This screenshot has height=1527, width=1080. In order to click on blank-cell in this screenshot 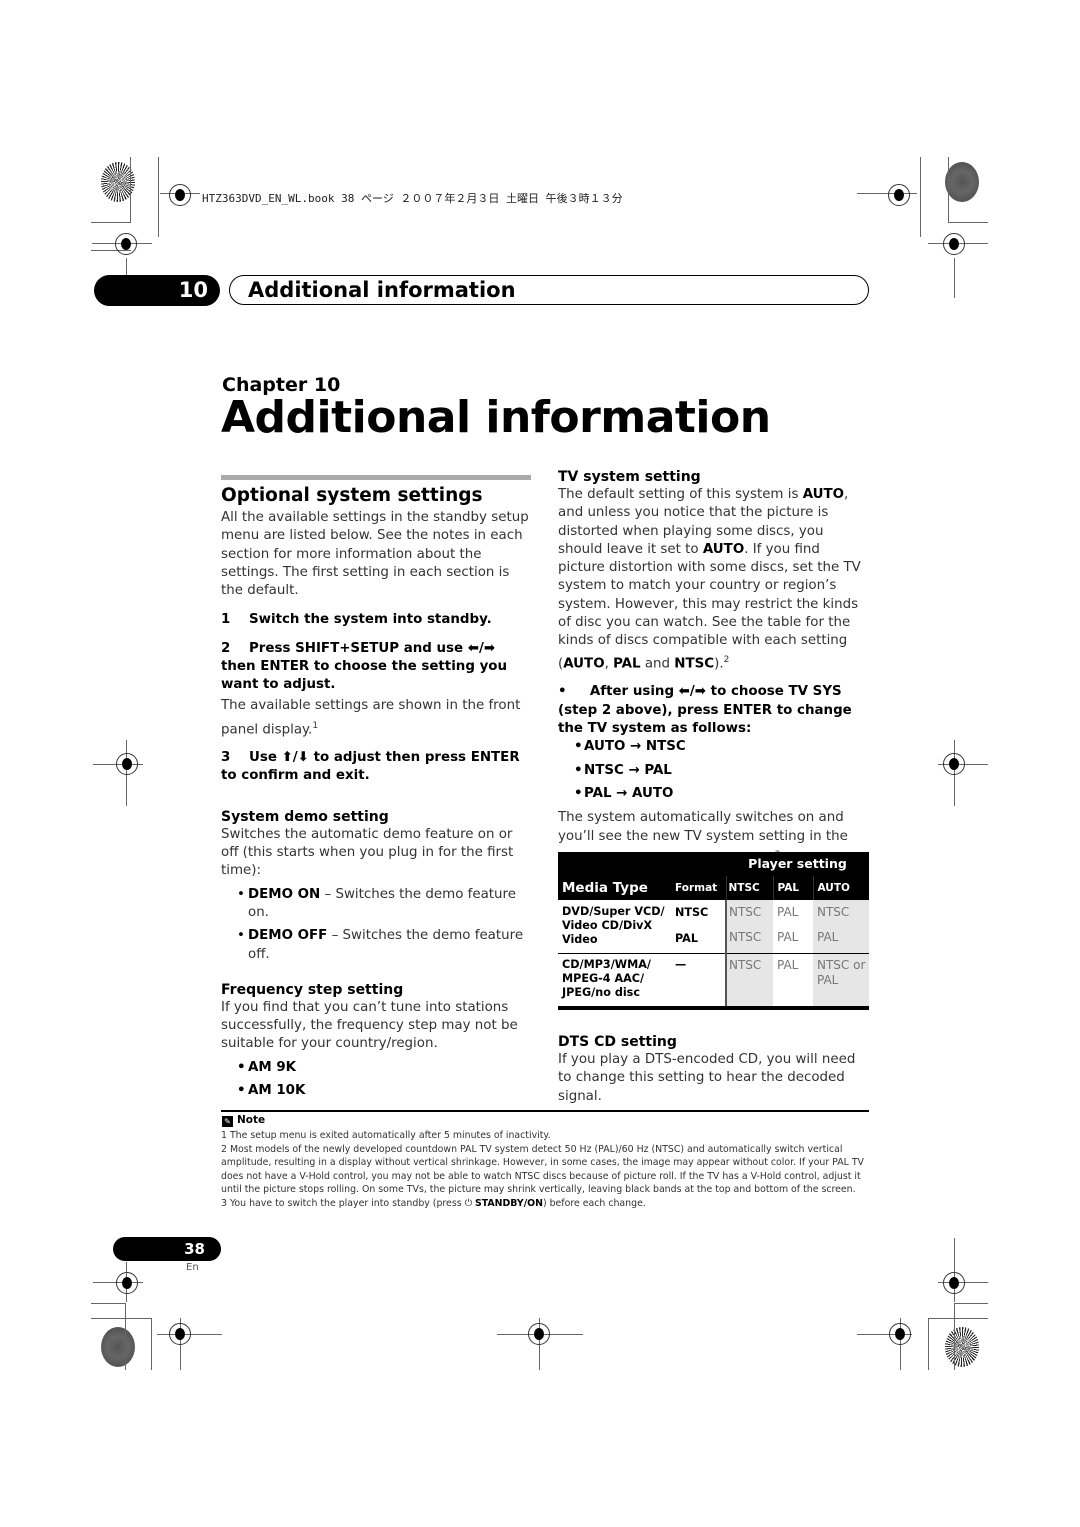, I will do `click(642, 864)`.